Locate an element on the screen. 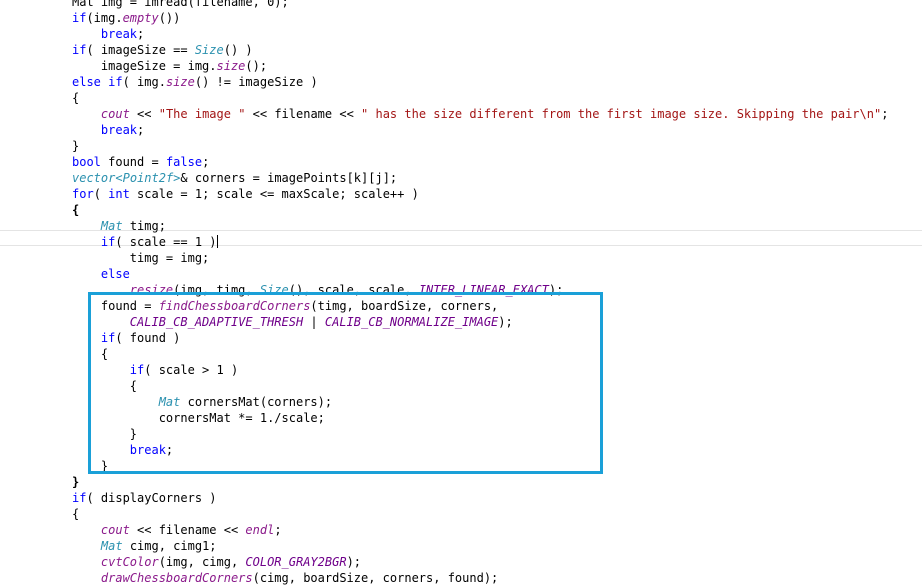  code-line: else if( img.size() != imageSize ) is located at coordinates (195, 82).